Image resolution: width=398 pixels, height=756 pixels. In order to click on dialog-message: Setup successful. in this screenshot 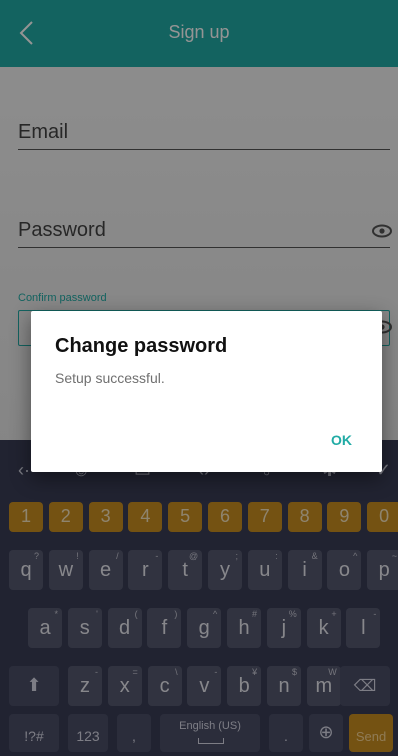, I will do `click(110, 378)`.